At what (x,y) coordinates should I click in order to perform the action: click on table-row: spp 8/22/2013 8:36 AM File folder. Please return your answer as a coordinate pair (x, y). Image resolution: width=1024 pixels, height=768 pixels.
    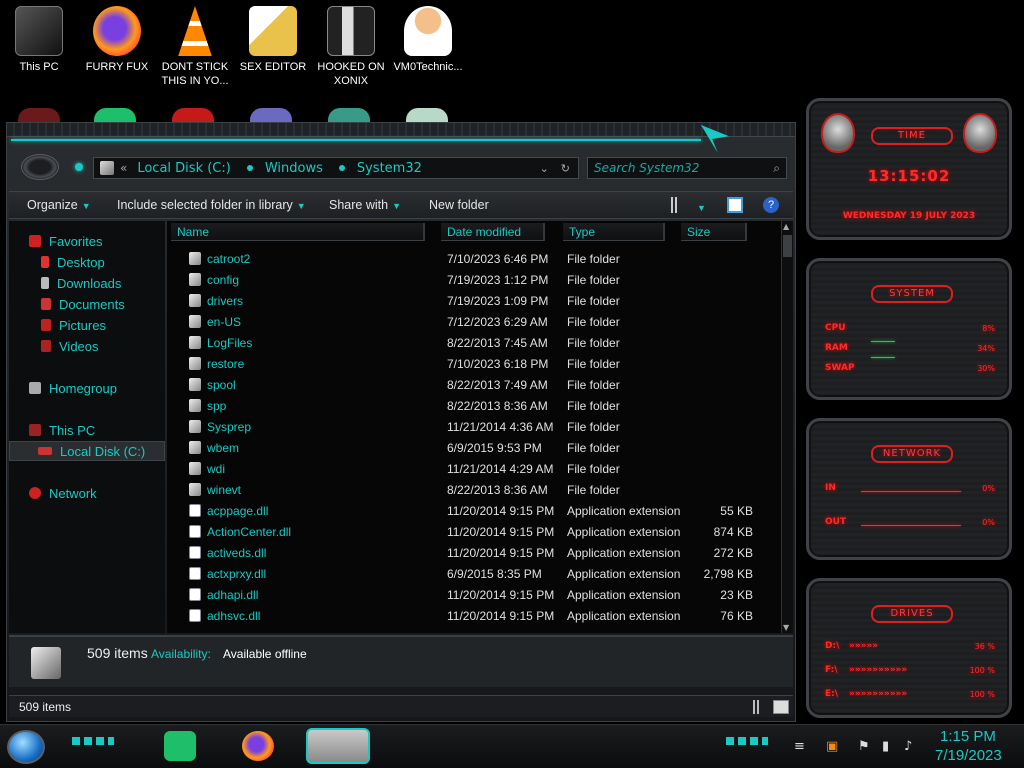
    Looking at the image, I should click on (467, 406).